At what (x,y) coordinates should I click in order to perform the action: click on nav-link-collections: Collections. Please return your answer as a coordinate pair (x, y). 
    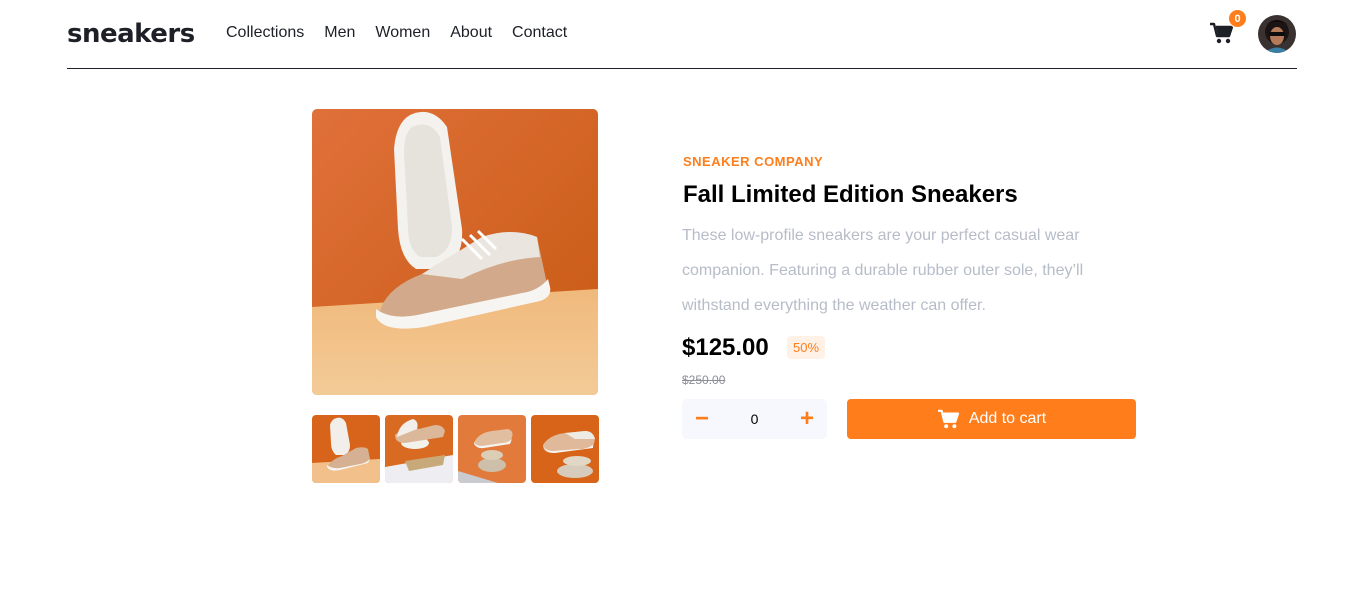
    Looking at the image, I should click on (265, 33).